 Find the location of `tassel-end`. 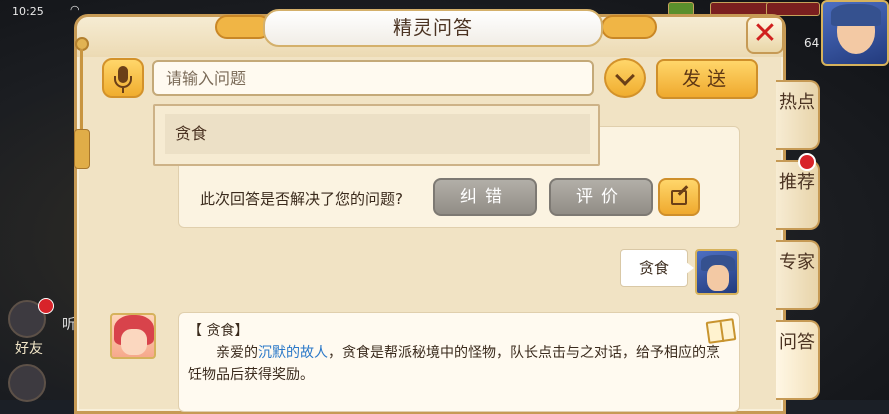

tassel-end is located at coordinates (82, 149).